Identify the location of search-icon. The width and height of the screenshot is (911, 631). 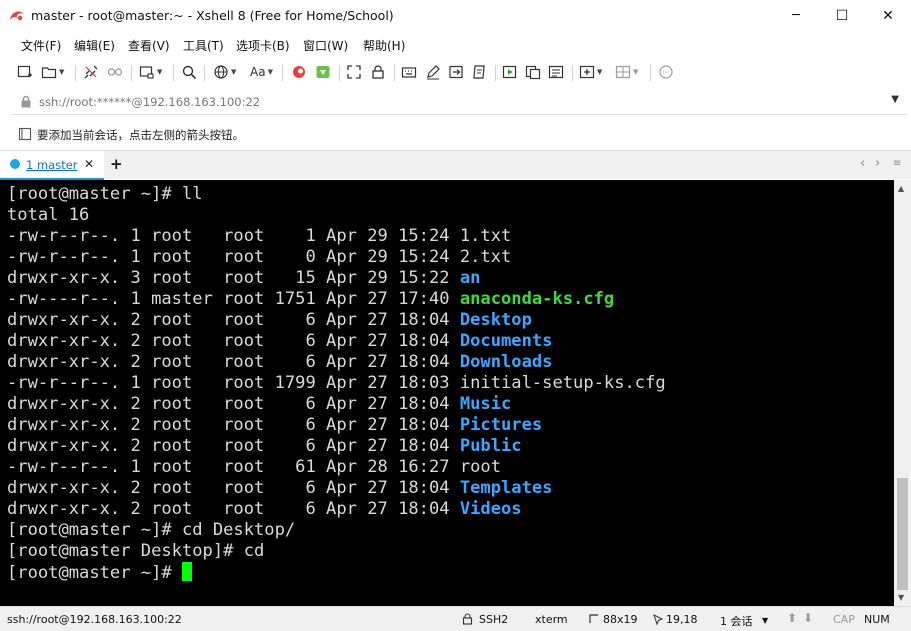
(189, 72).